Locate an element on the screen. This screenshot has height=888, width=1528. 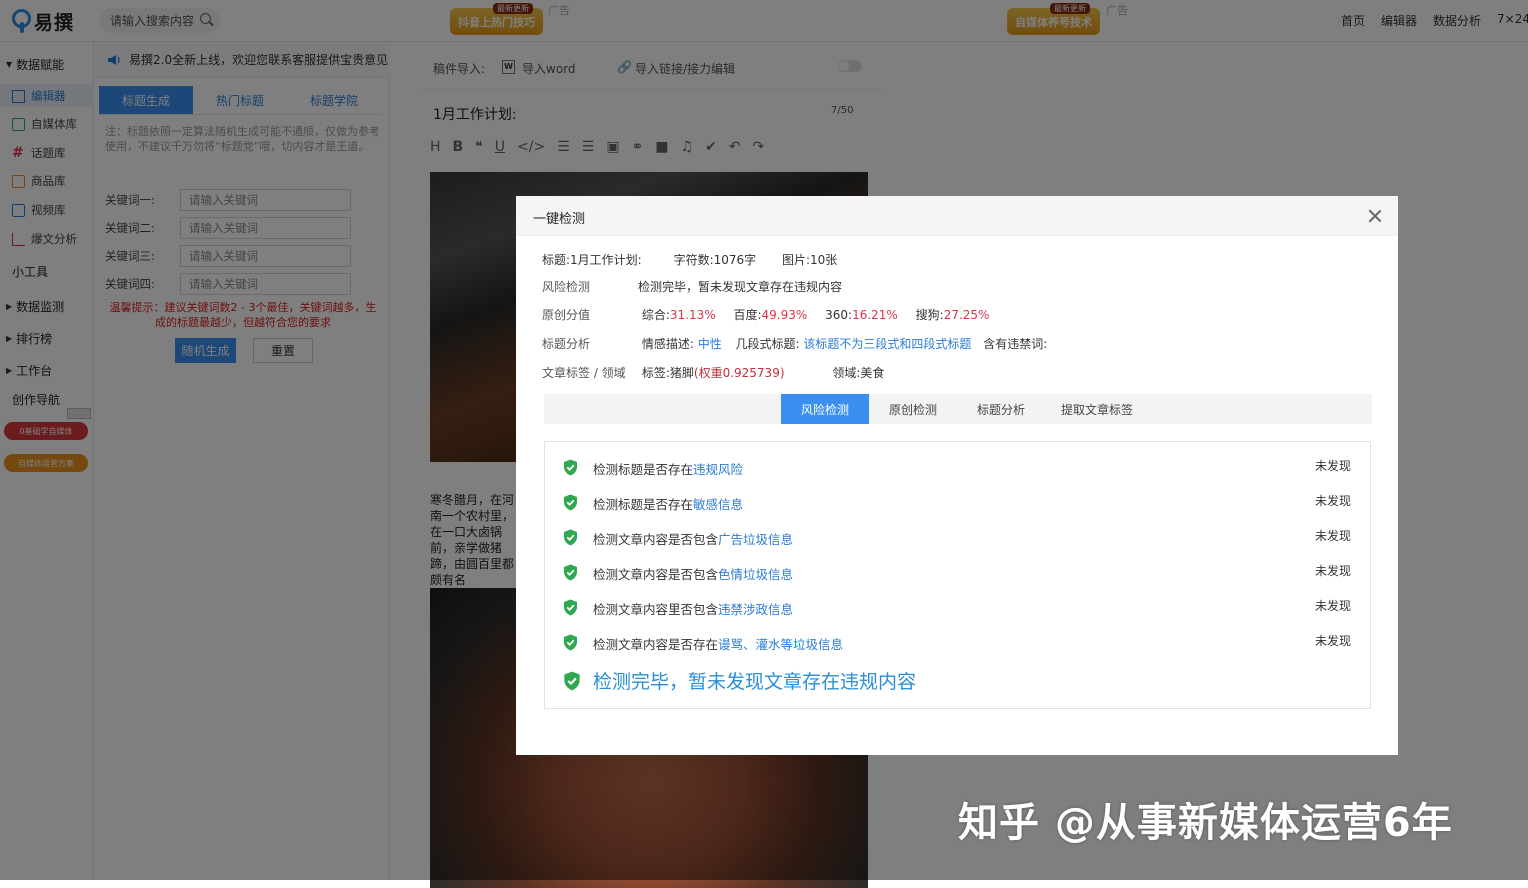
score-value: 16.21% is located at coordinates (875, 315).